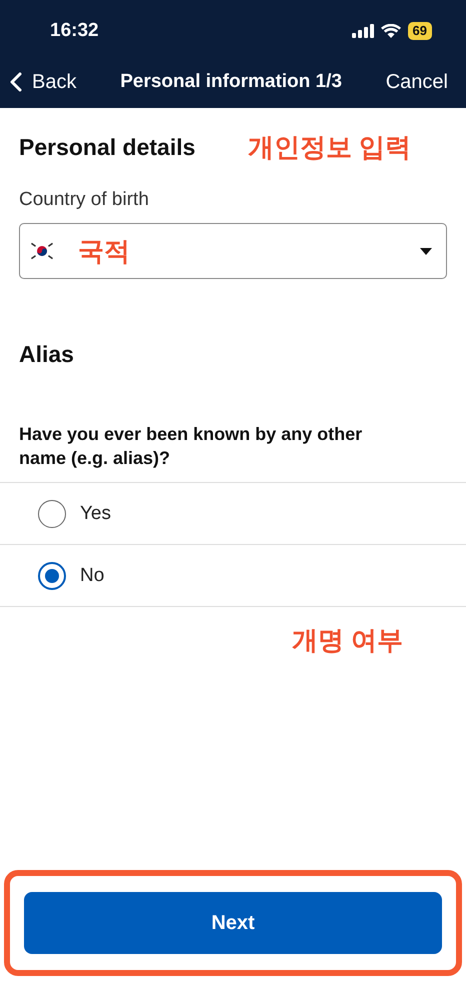 This screenshot has height=984, width=466. What do you see at coordinates (233, 576) in the screenshot?
I see `radio-option: No` at bounding box center [233, 576].